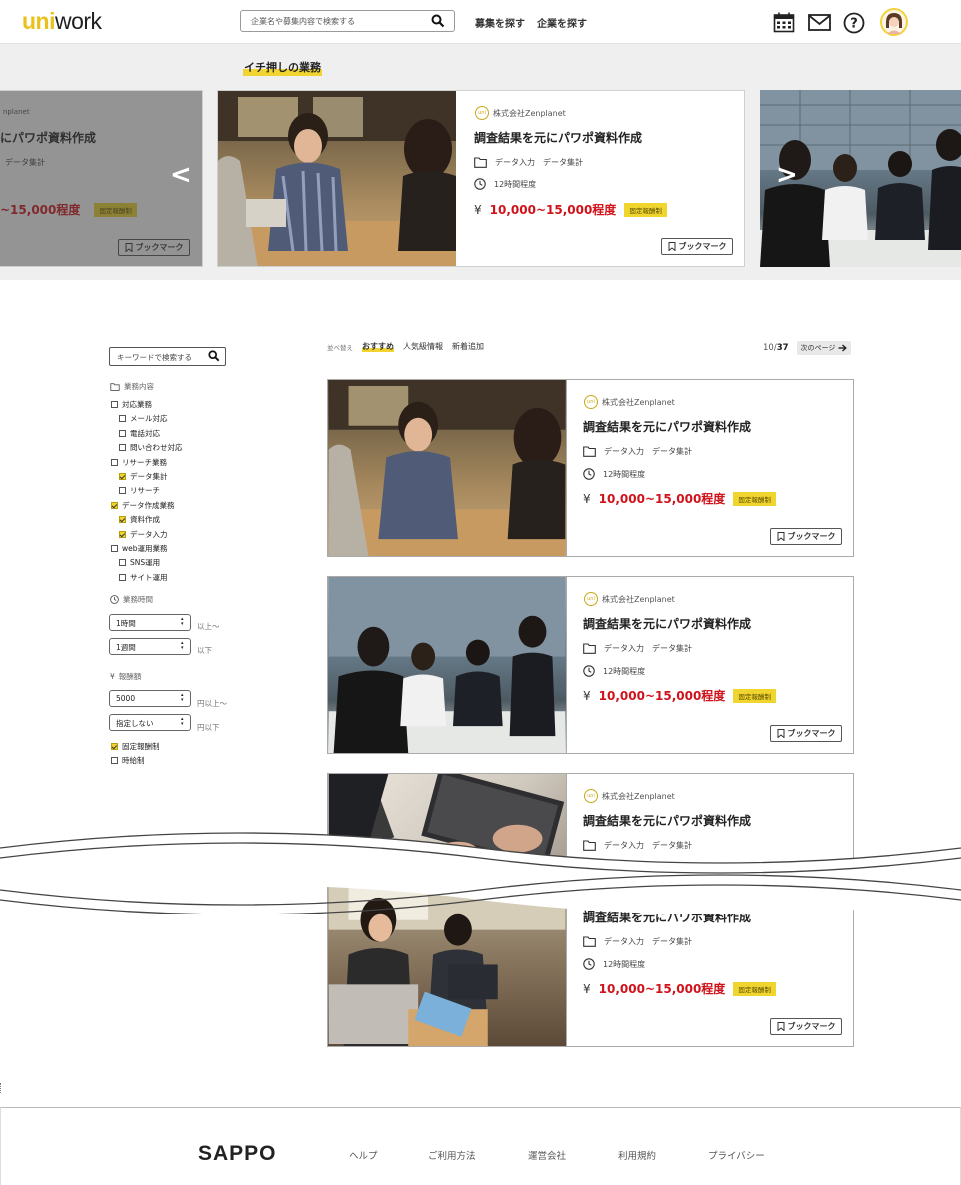 Image resolution: width=961 pixels, height=1185 pixels. What do you see at coordinates (16, 112) in the screenshot?
I see `company-name: nplanet` at bounding box center [16, 112].